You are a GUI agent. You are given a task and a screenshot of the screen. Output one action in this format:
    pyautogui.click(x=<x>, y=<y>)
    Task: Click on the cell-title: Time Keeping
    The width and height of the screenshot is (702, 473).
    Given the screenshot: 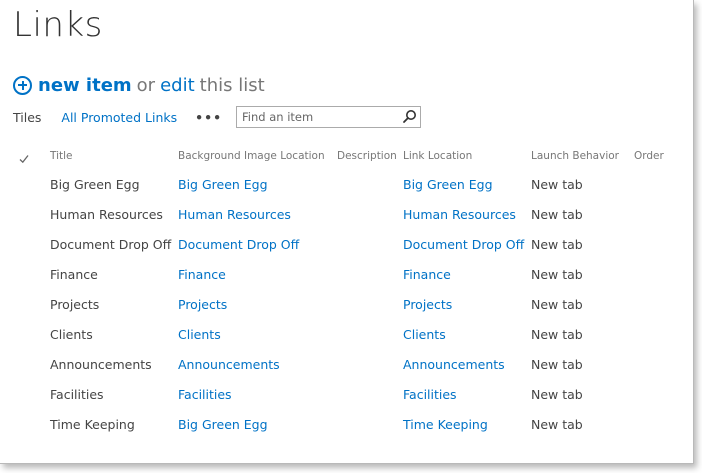 What is the action you would take?
    pyautogui.click(x=92, y=424)
    